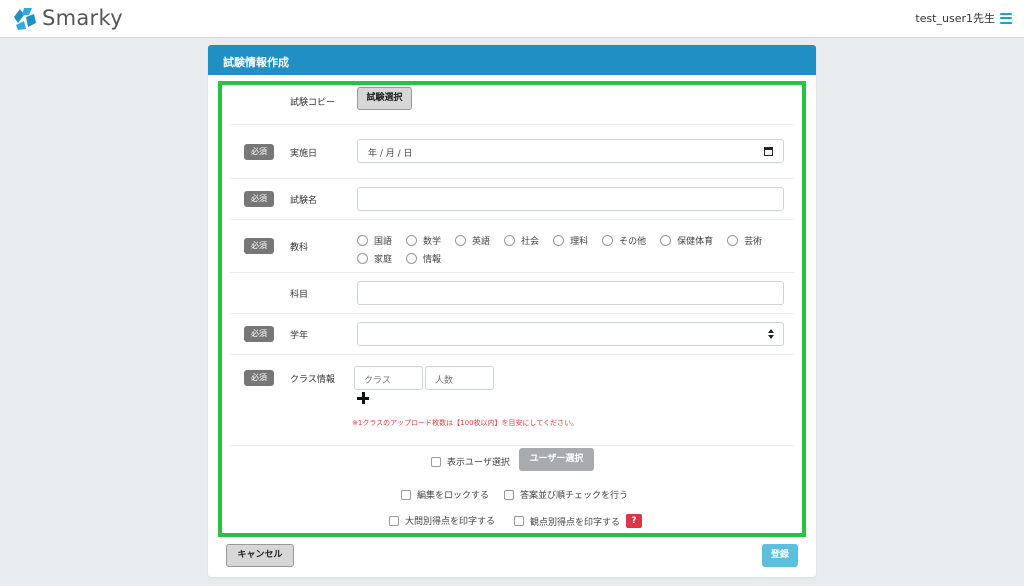  Describe the element at coordinates (450, 522) in the screenshot. I see `print-question-scores-label: 大問別得点を印字する` at that location.